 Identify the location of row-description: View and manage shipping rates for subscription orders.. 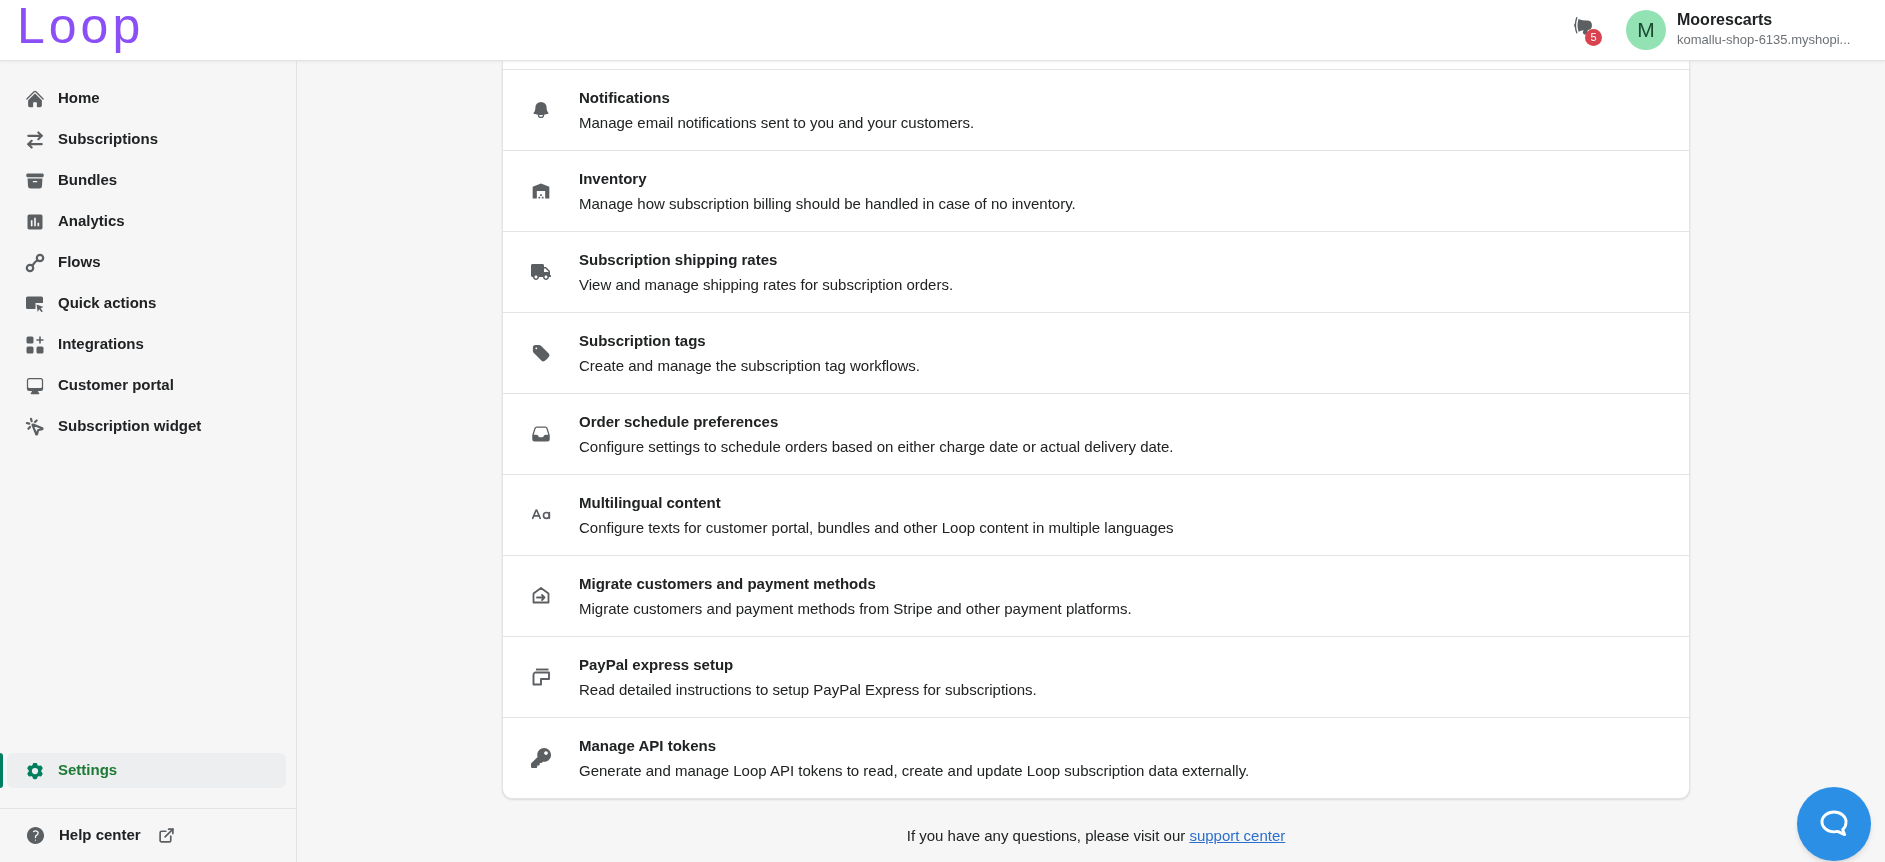
(766, 285).